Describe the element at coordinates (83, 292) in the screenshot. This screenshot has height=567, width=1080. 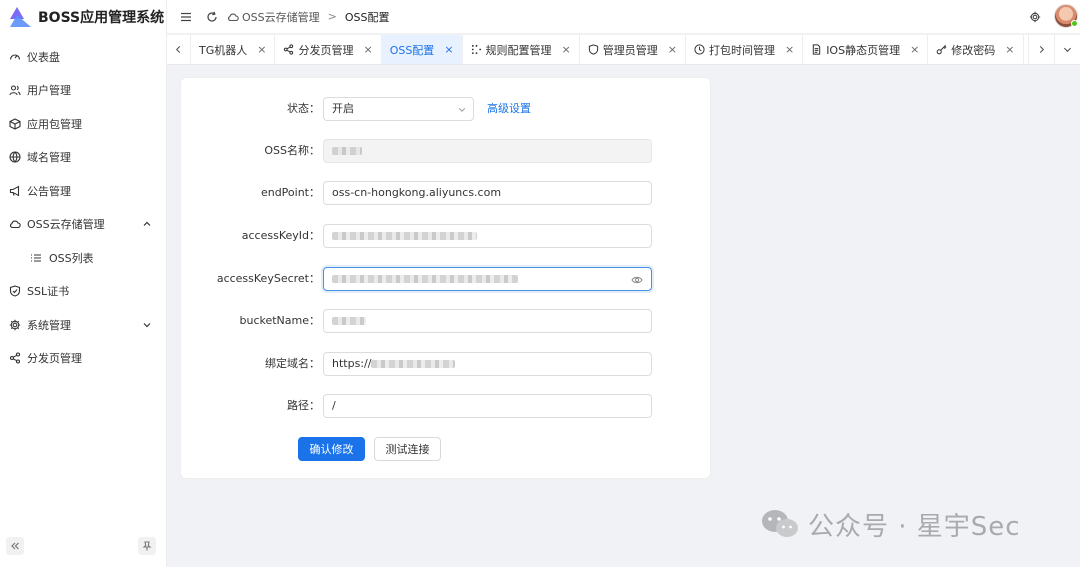
I see `sidebar-item-ssl: SSL证书` at that location.